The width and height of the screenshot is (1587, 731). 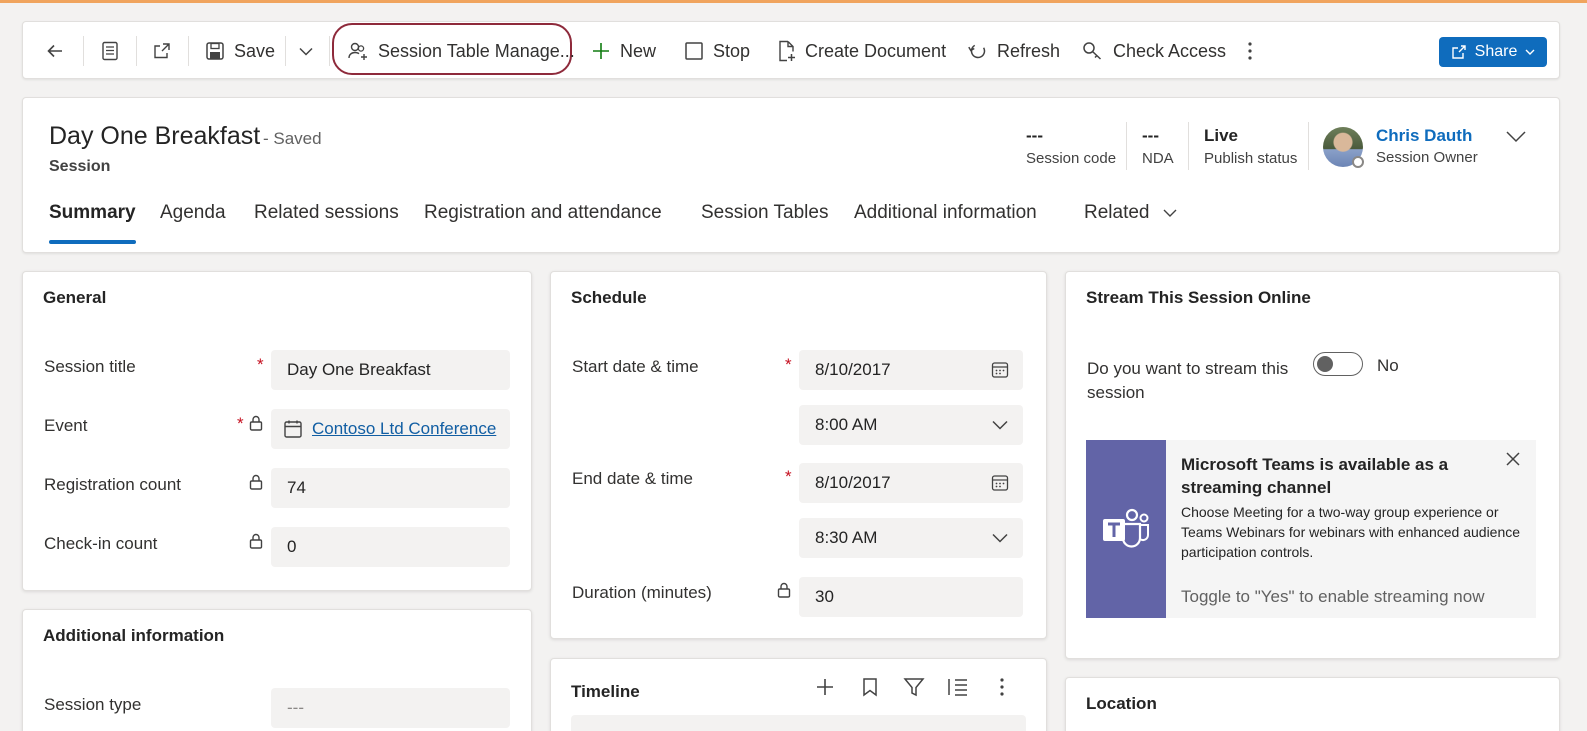 I want to click on start-datetime-label: Start date & time, so click(x=635, y=366).